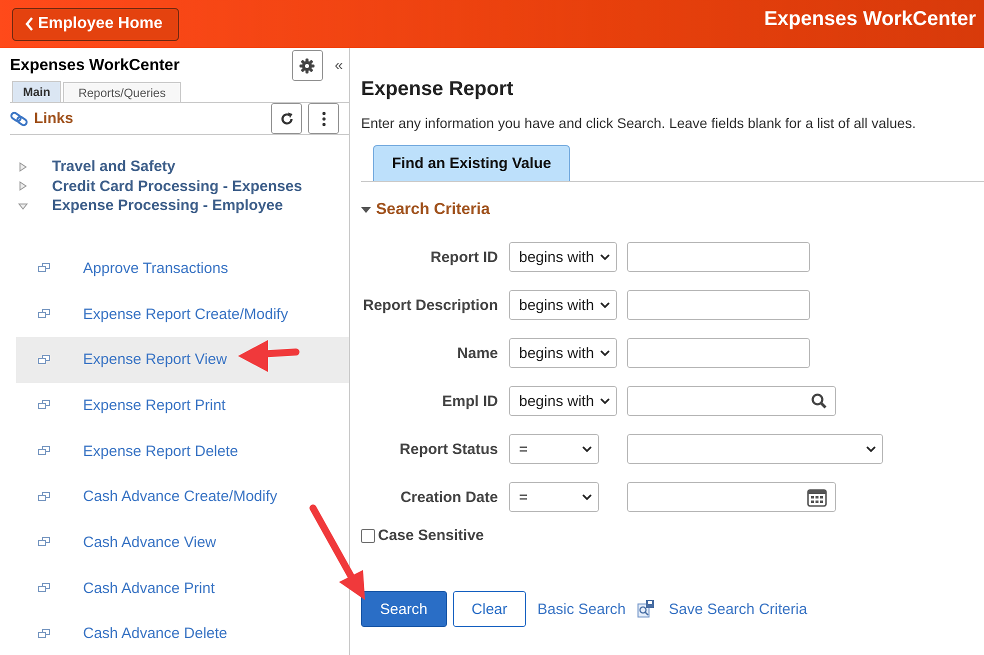 The width and height of the screenshot is (984, 655). Describe the element at coordinates (581, 609) in the screenshot. I see `link: Basic Search` at that location.